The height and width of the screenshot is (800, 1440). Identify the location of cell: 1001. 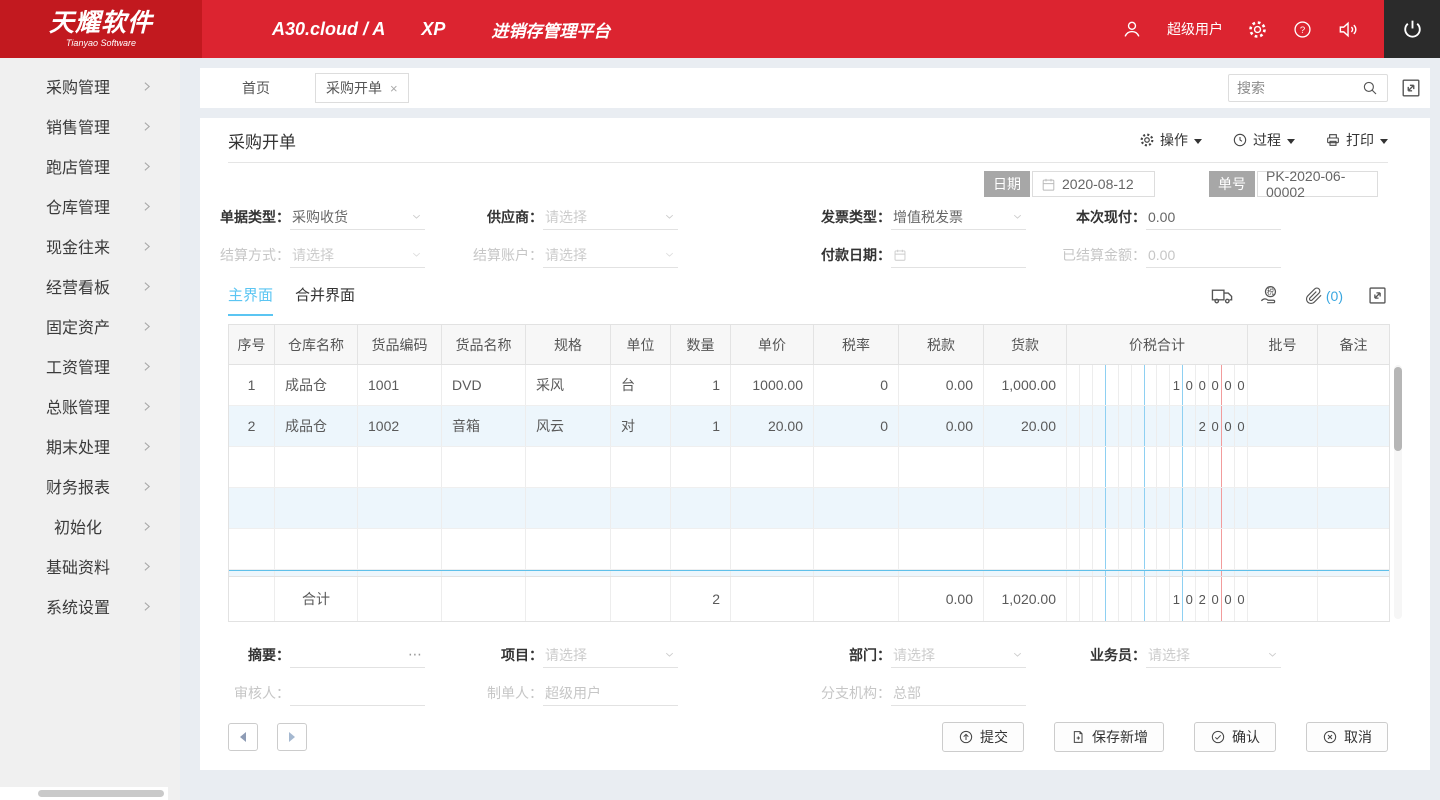
(400, 385).